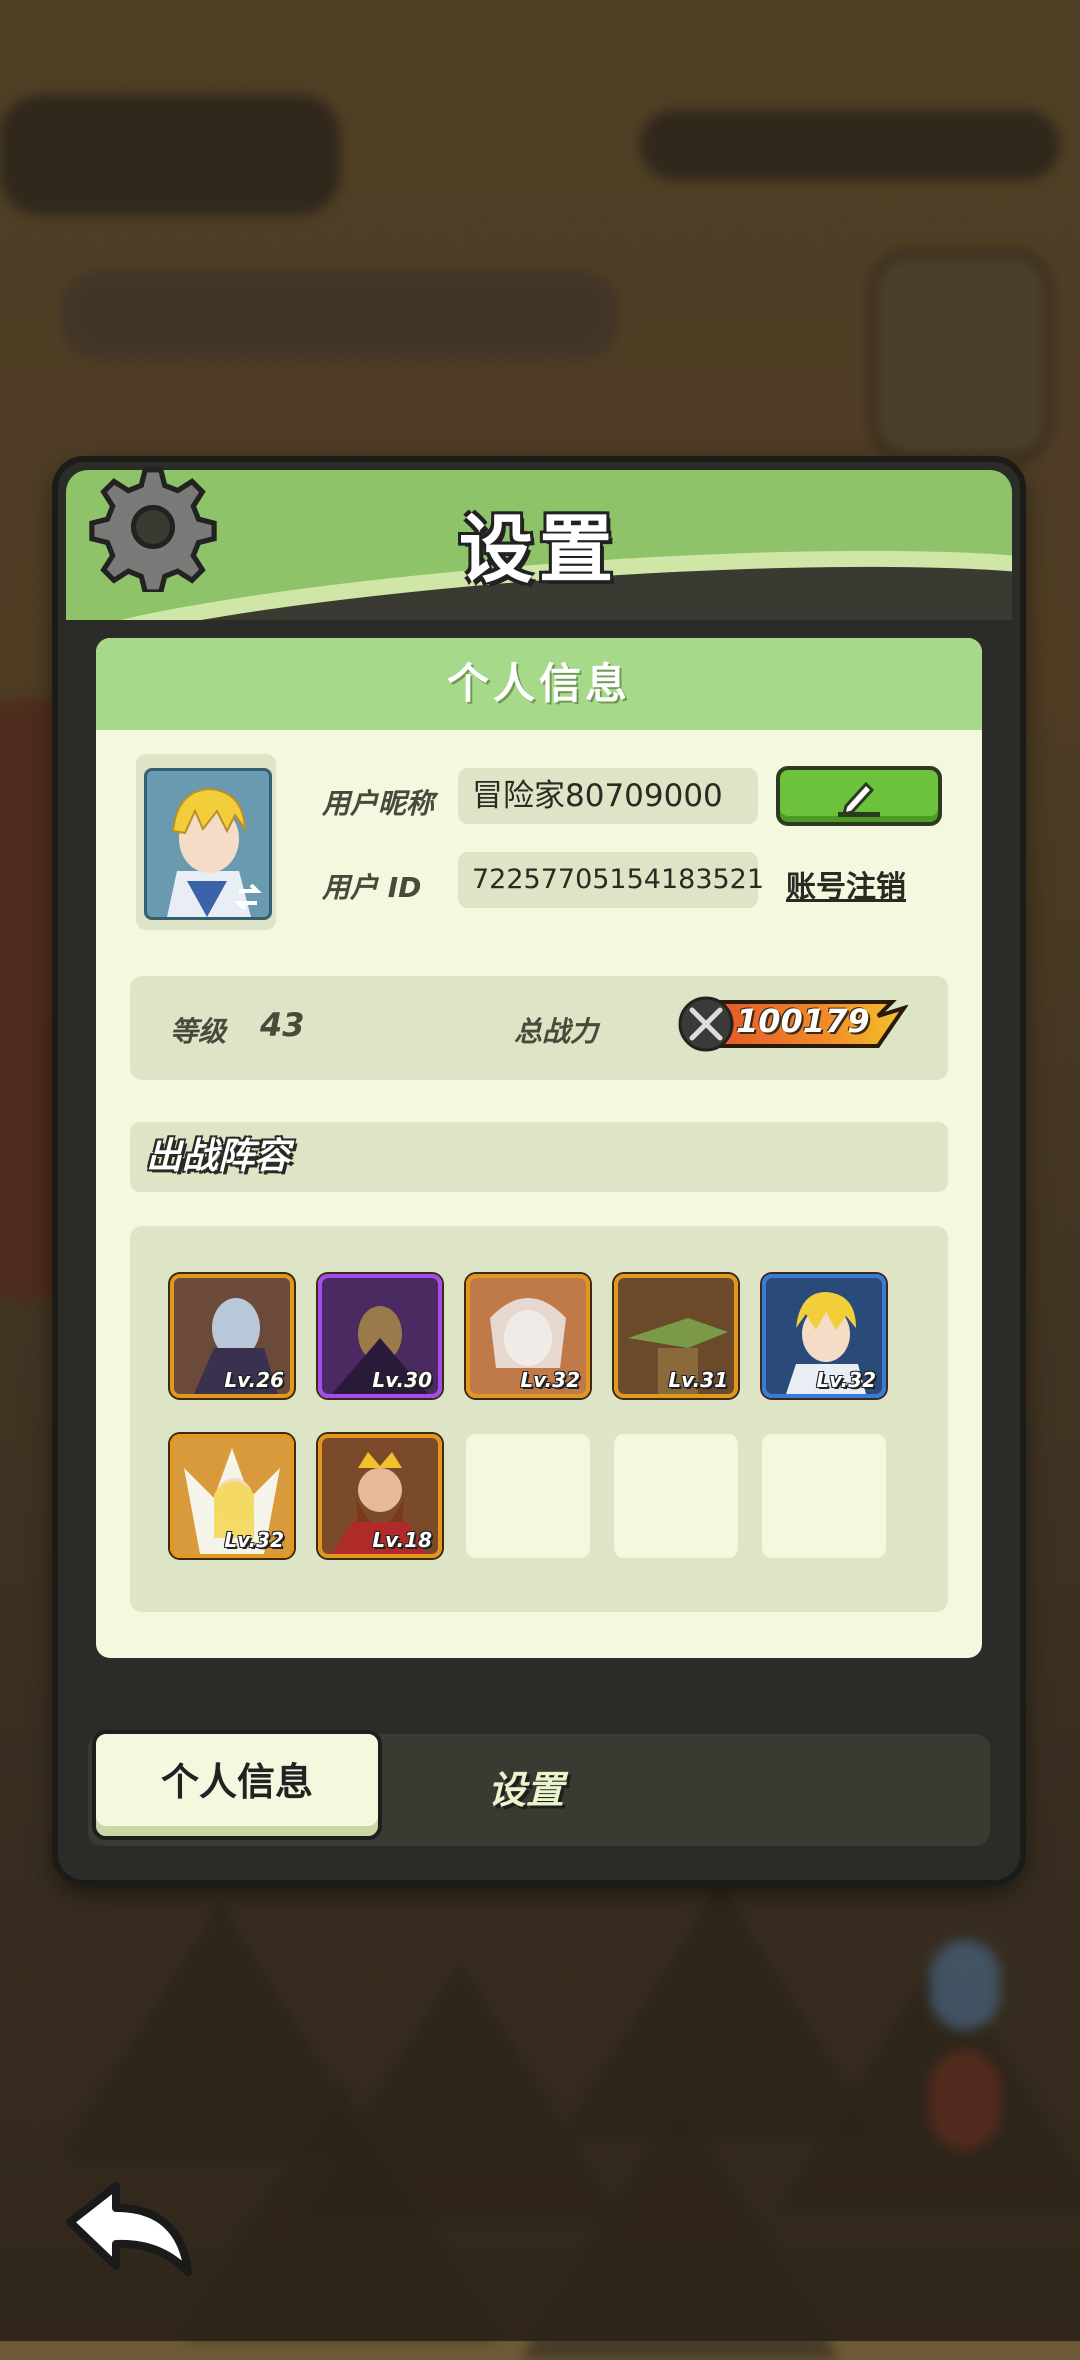  I want to click on hero-level: Lv.30, so click(402, 1380).